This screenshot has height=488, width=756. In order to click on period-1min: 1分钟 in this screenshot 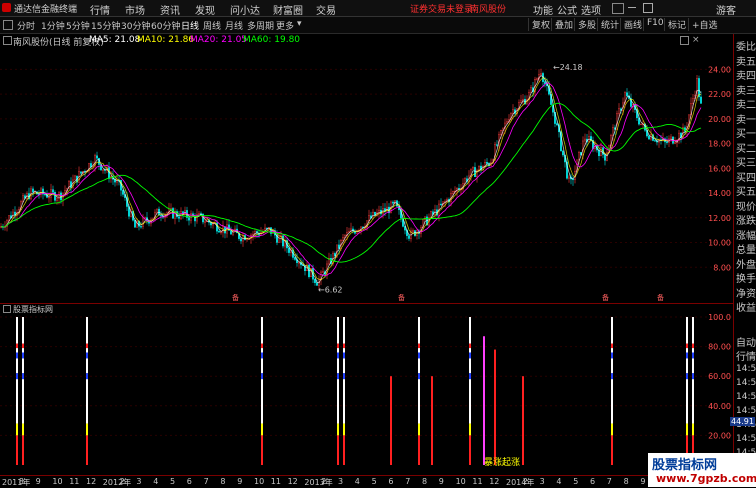, I will do `click(53, 25)`.